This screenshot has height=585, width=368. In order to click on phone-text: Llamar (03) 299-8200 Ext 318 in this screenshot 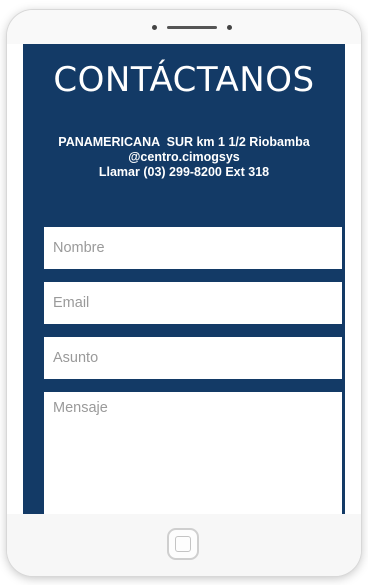, I will do `click(184, 172)`.